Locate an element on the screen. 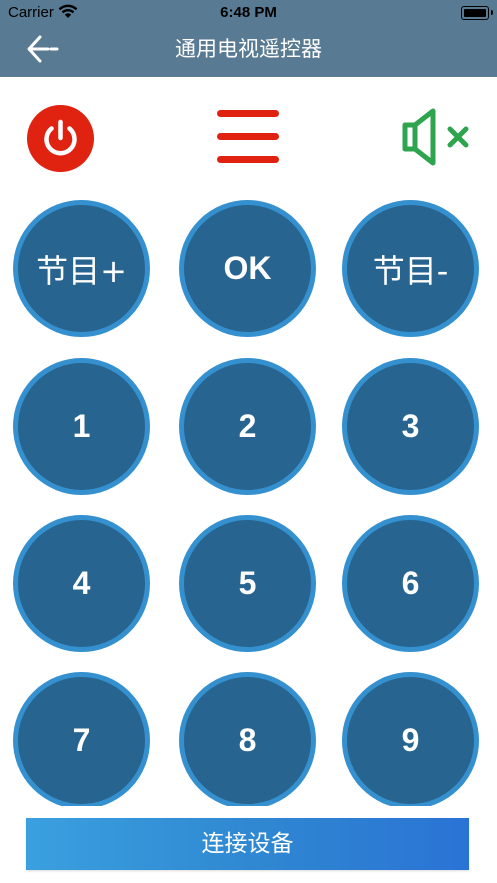 The image size is (497, 883). nav-bar: Carrier 6:48 PM 通用电视遥控器 is located at coordinates (248, 38).